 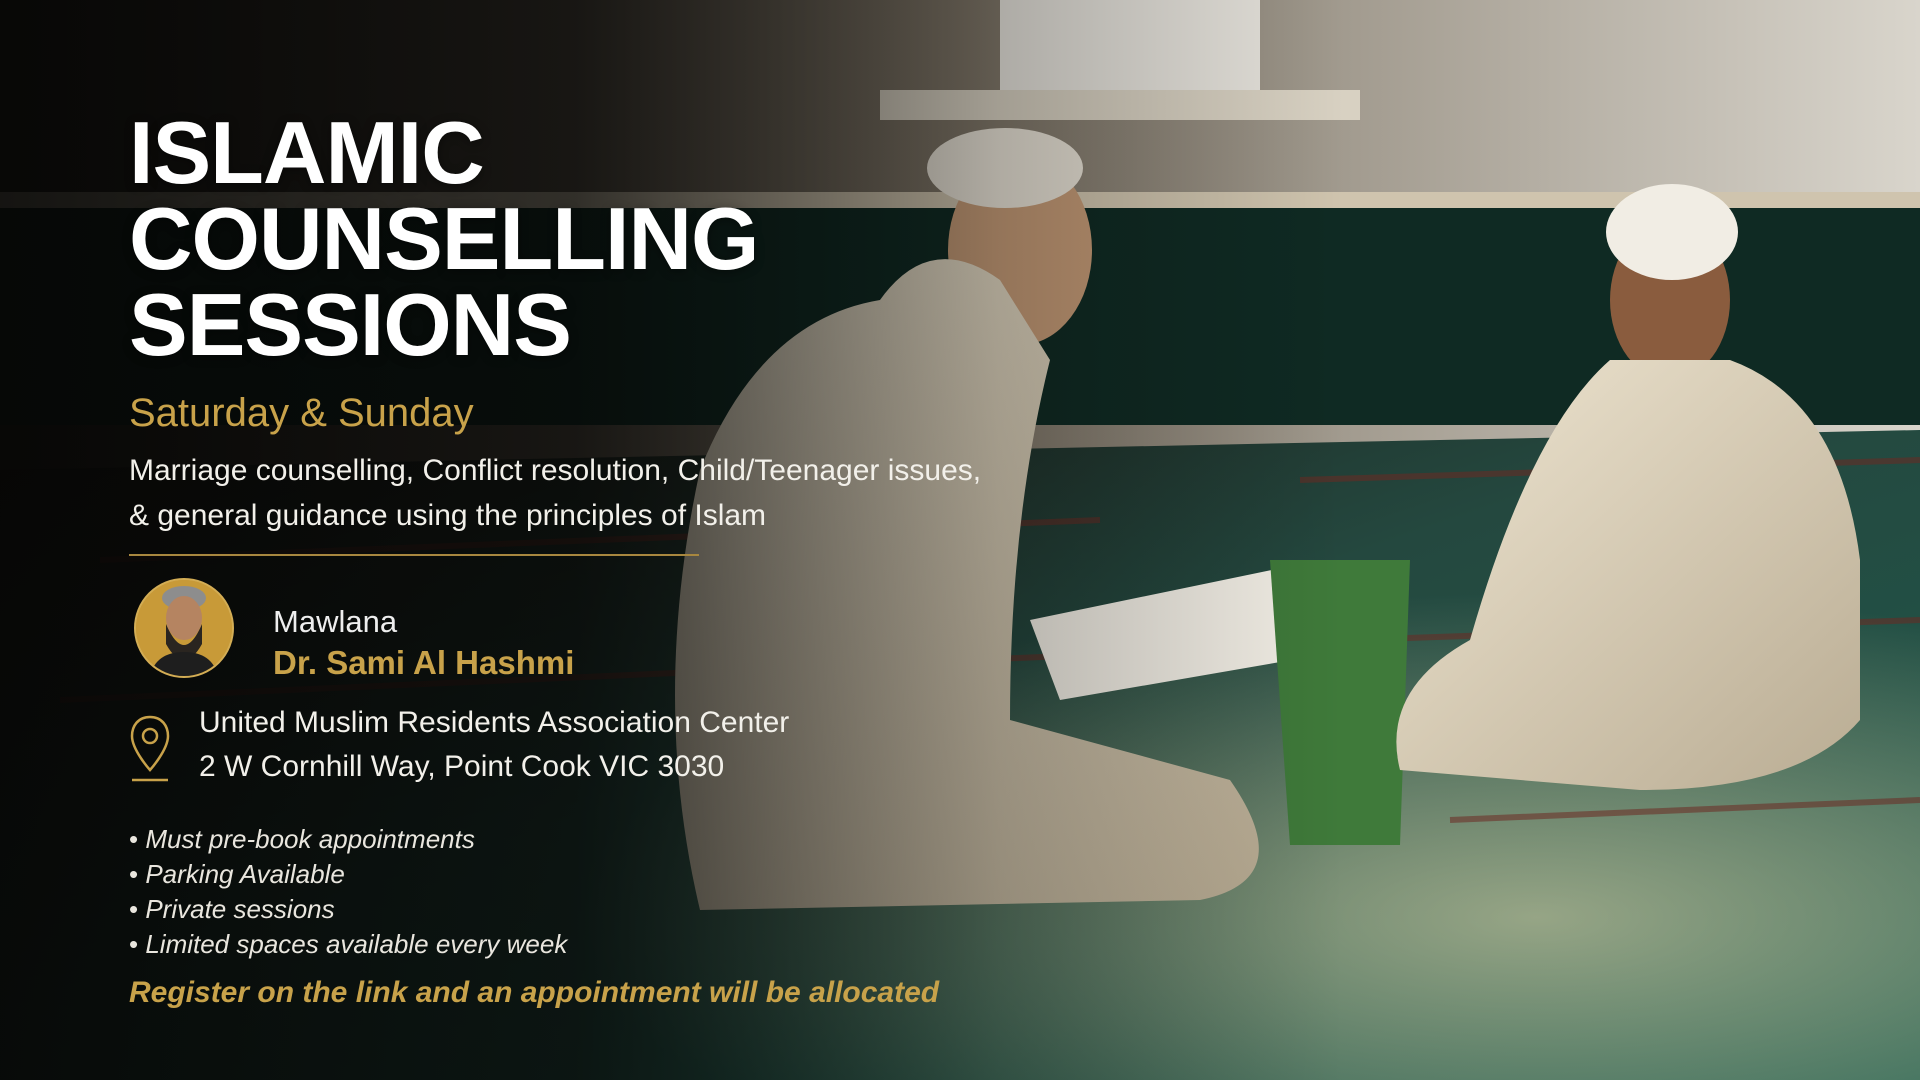 What do you see at coordinates (150, 748) in the screenshot?
I see `location-pin-icon` at bounding box center [150, 748].